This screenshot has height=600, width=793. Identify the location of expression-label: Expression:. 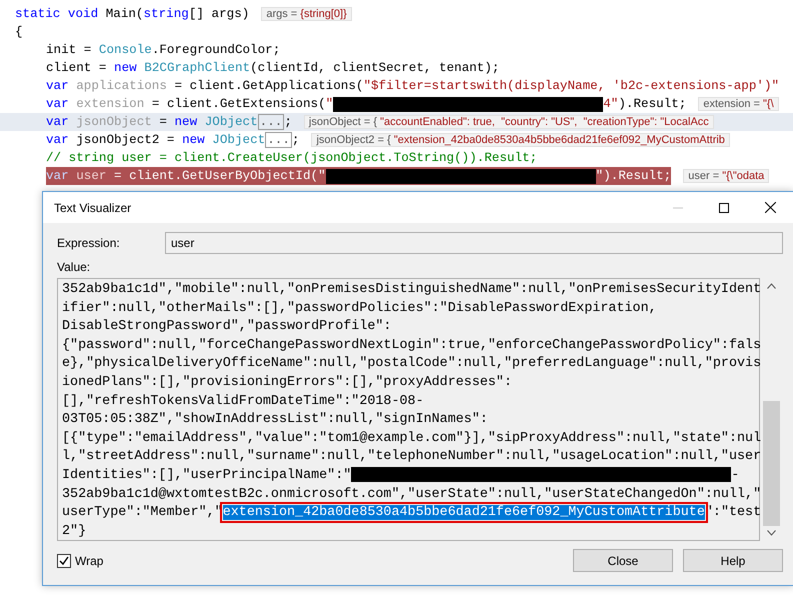
(89, 243).